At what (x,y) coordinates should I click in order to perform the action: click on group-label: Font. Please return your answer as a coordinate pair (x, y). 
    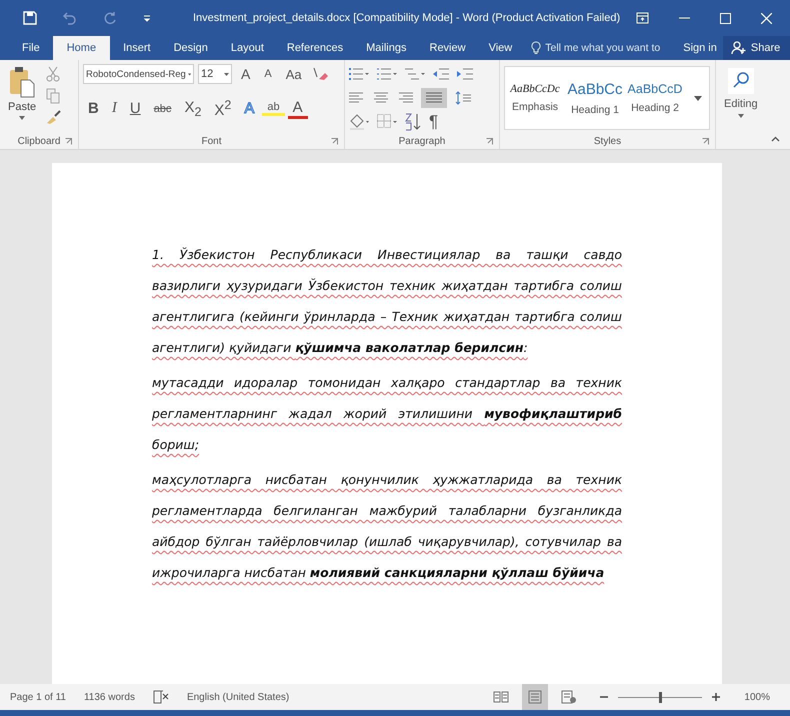
    Looking at the image, I should click on (211, 141).